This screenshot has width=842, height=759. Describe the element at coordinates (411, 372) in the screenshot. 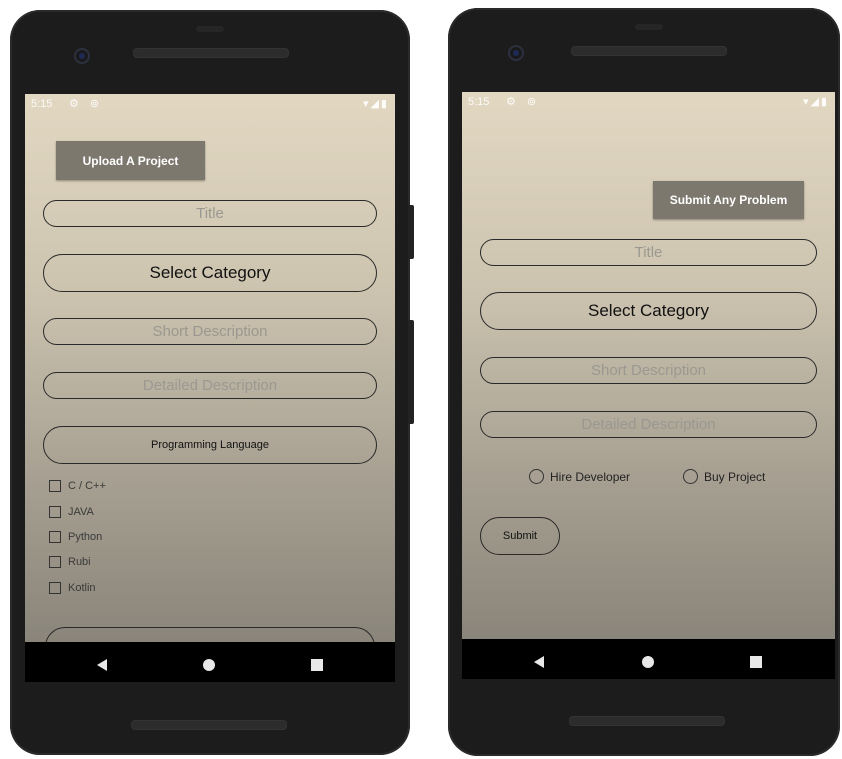

I see `power-button` at that location.